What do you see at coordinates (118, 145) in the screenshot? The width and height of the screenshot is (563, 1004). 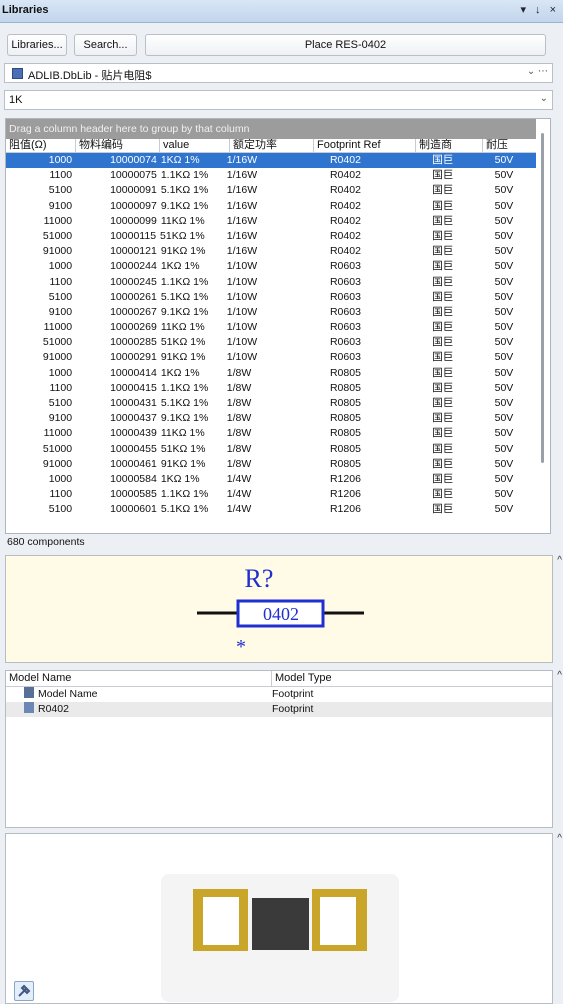 I see `column-header-part-number: 物料编码` at bounding box center [118, 145].